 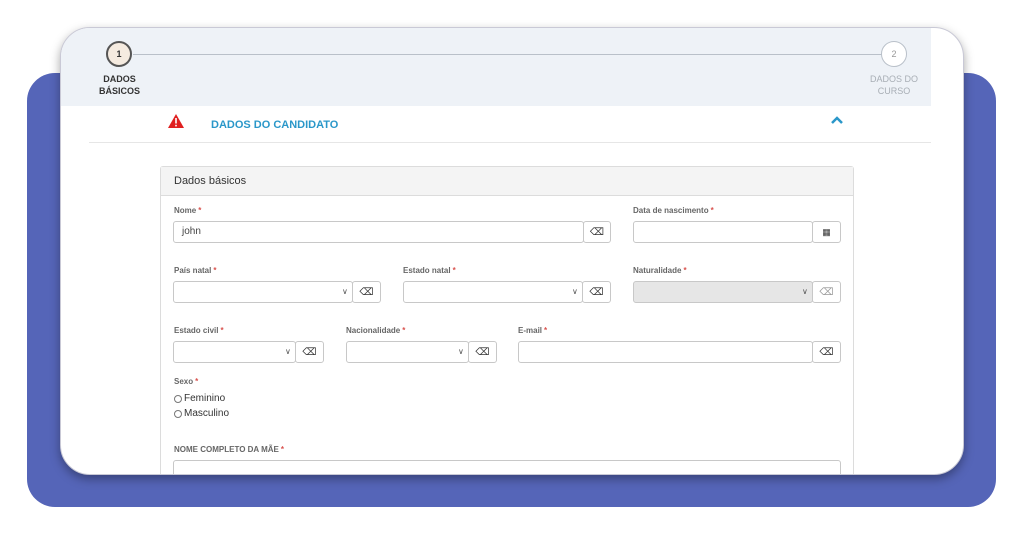 I want to click on data-nascimento-label-text: Data de nascimento, so click(x=671, y=210).